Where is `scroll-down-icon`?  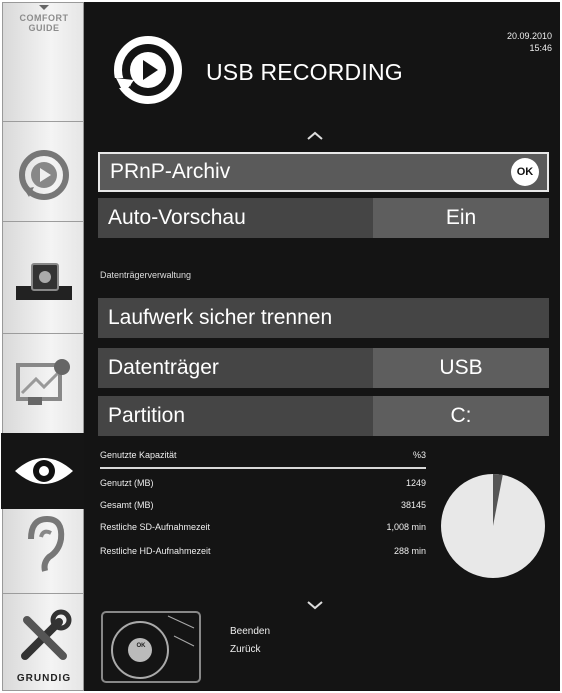 scroll-down-icon is located at coordinates (315, 605).